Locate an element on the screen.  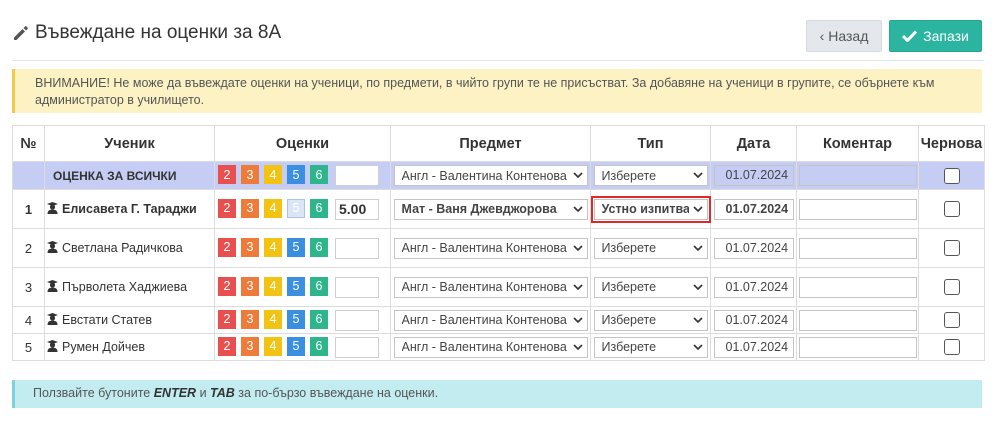
save-button: Запази is located at coordinates (935, 36).